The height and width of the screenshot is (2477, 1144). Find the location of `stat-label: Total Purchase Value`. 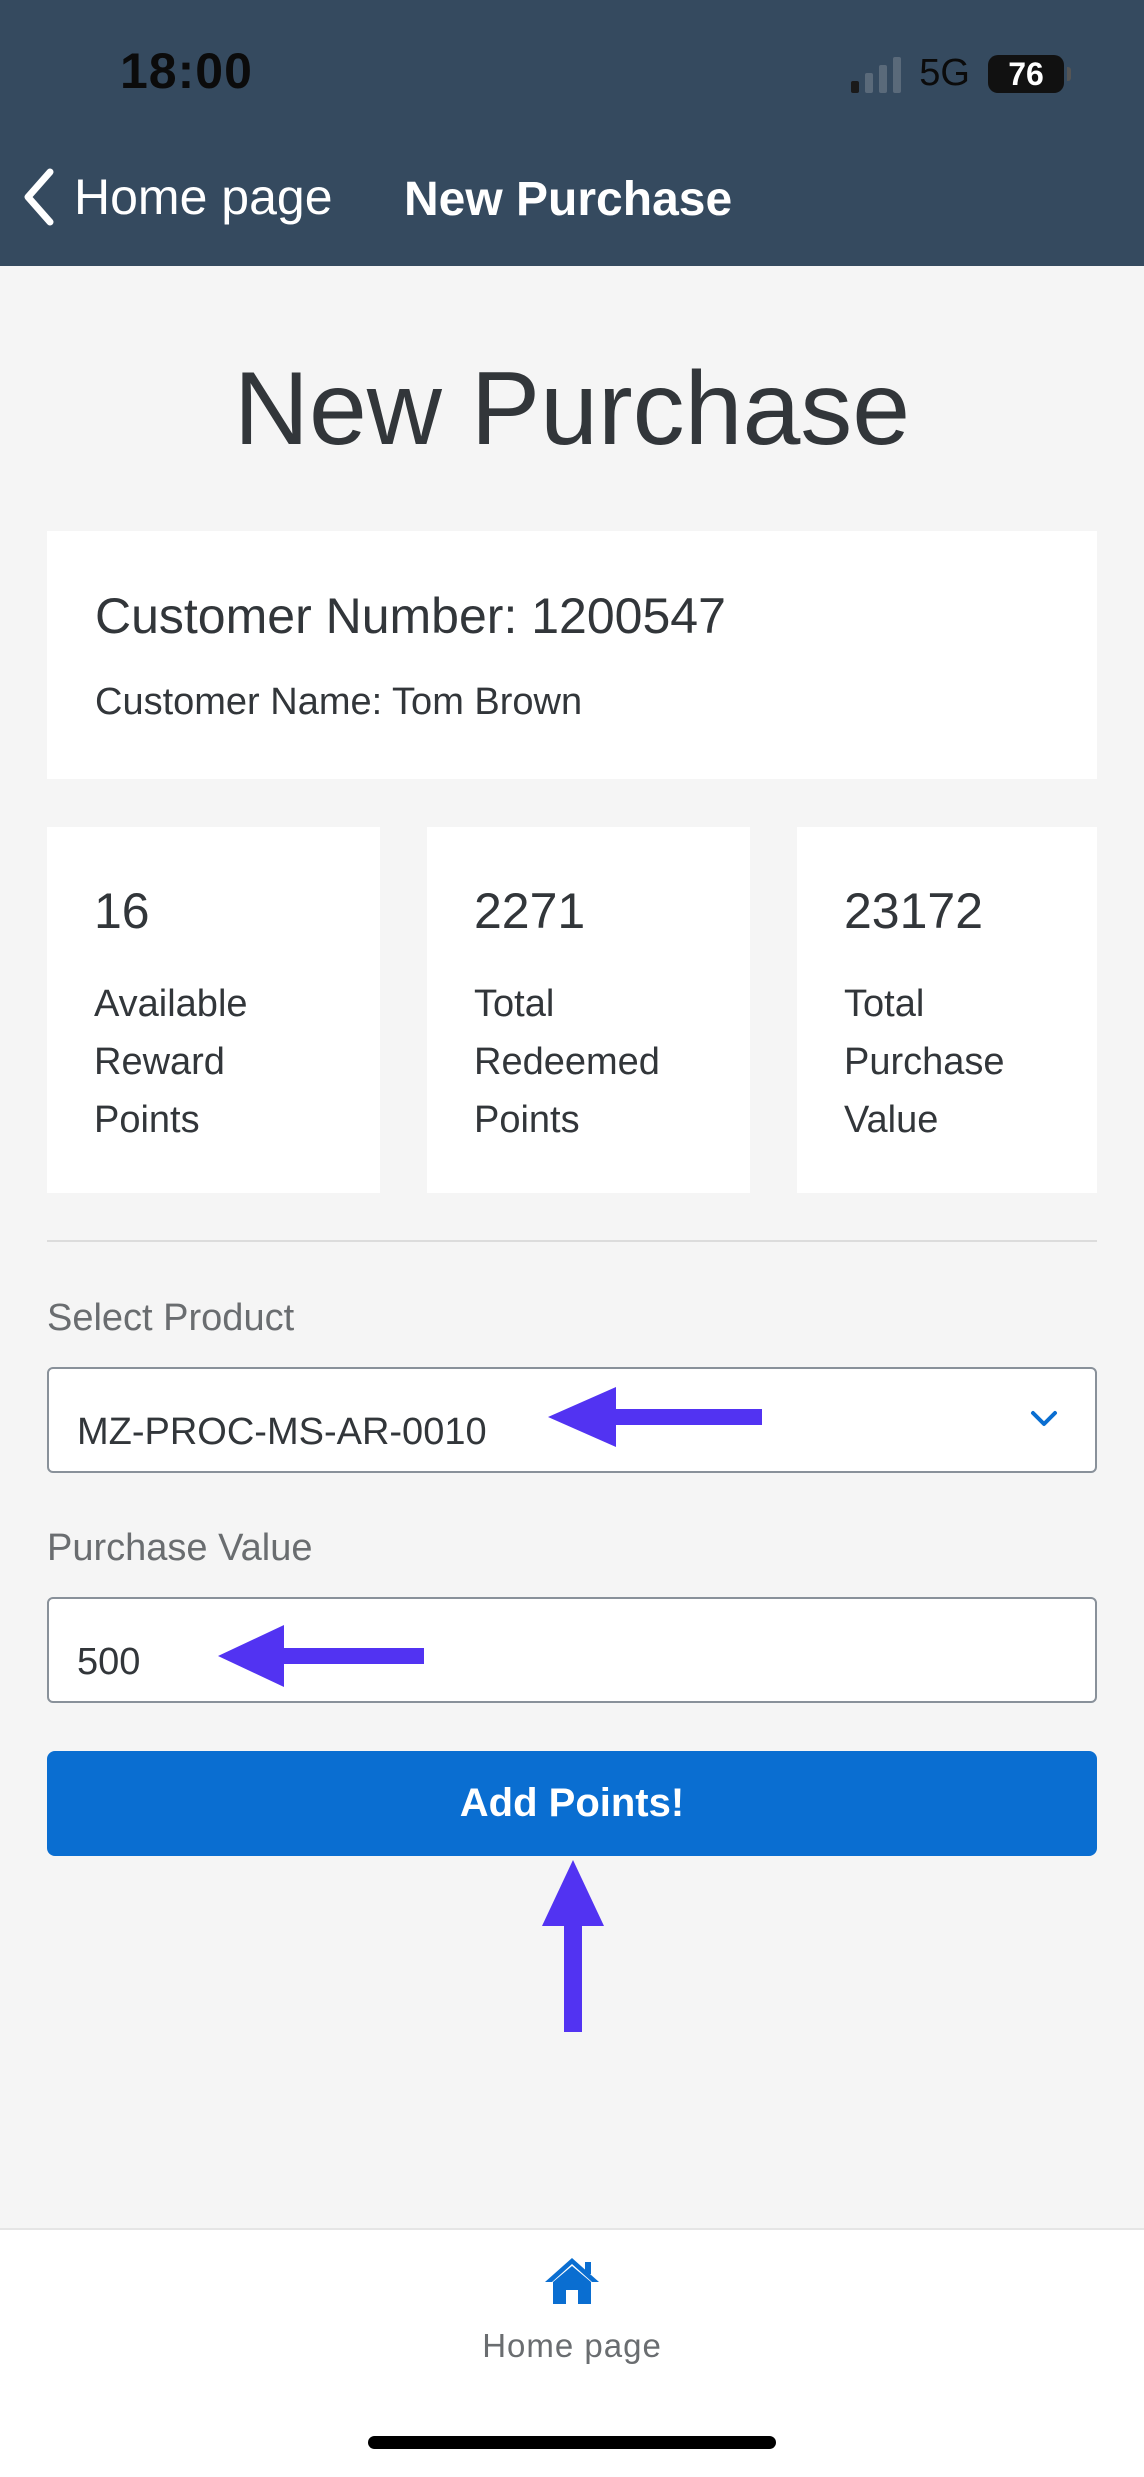

stat-label: Total Purchase Value is located at coordinates (924, 1062).